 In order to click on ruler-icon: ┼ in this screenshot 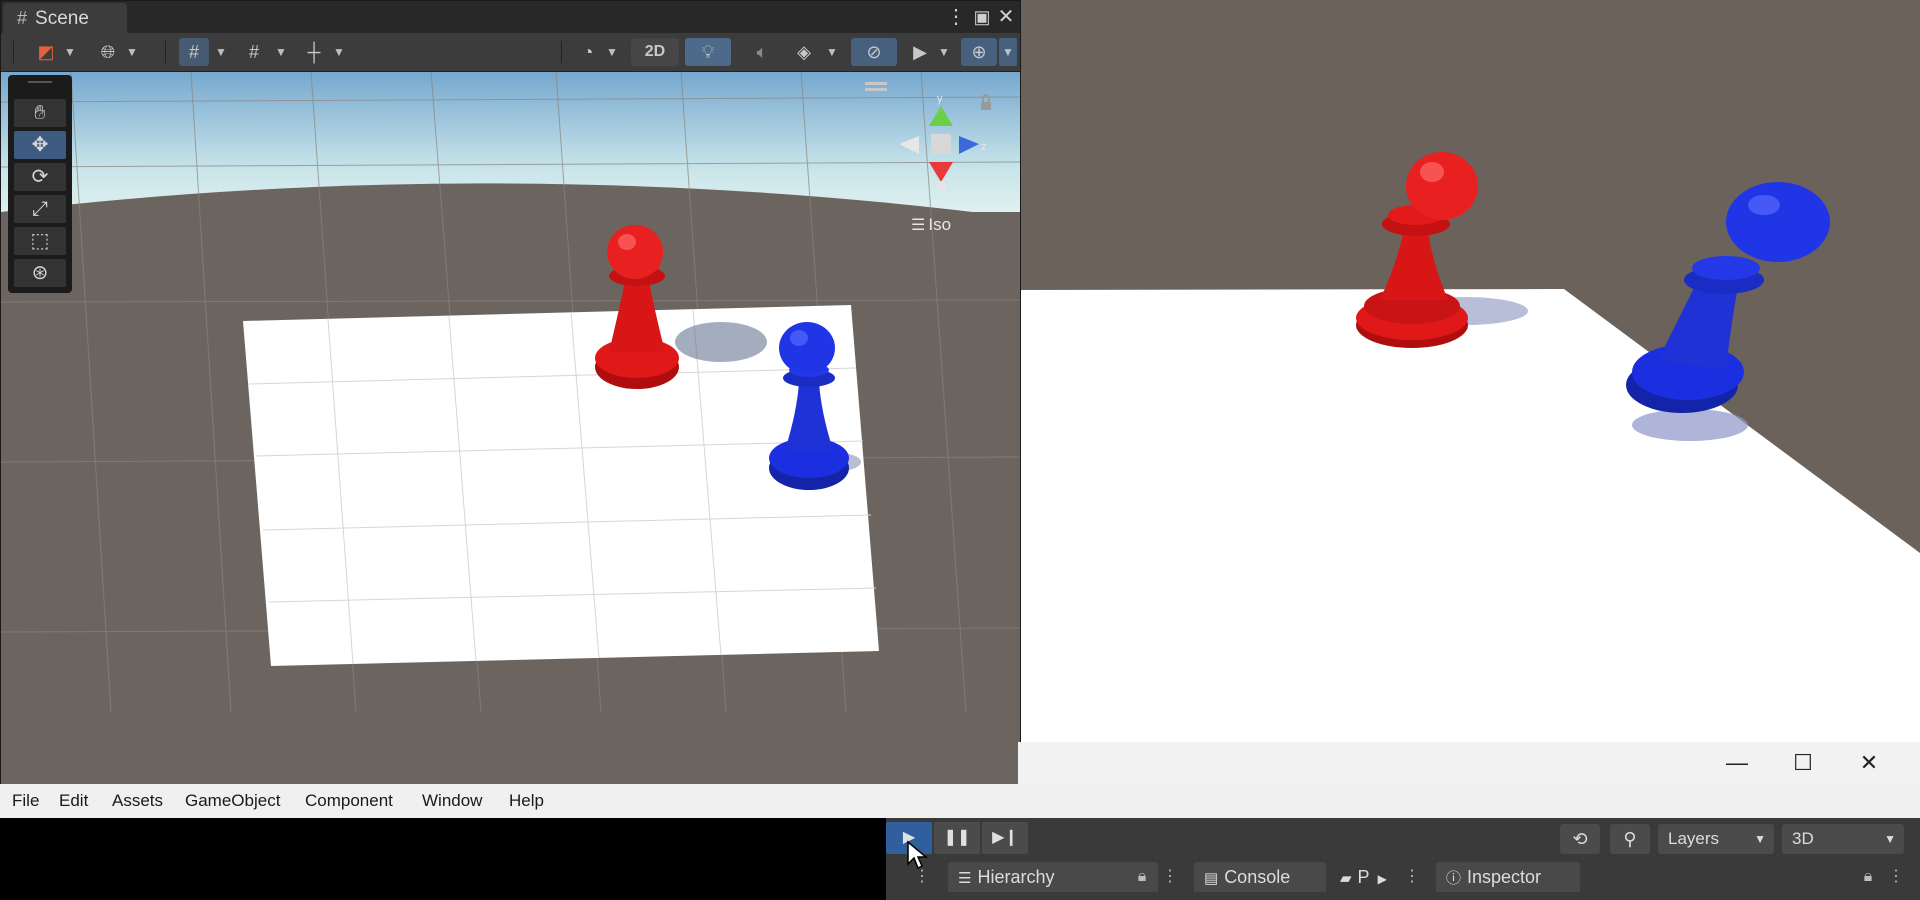, I will do `click(314, 52)`.